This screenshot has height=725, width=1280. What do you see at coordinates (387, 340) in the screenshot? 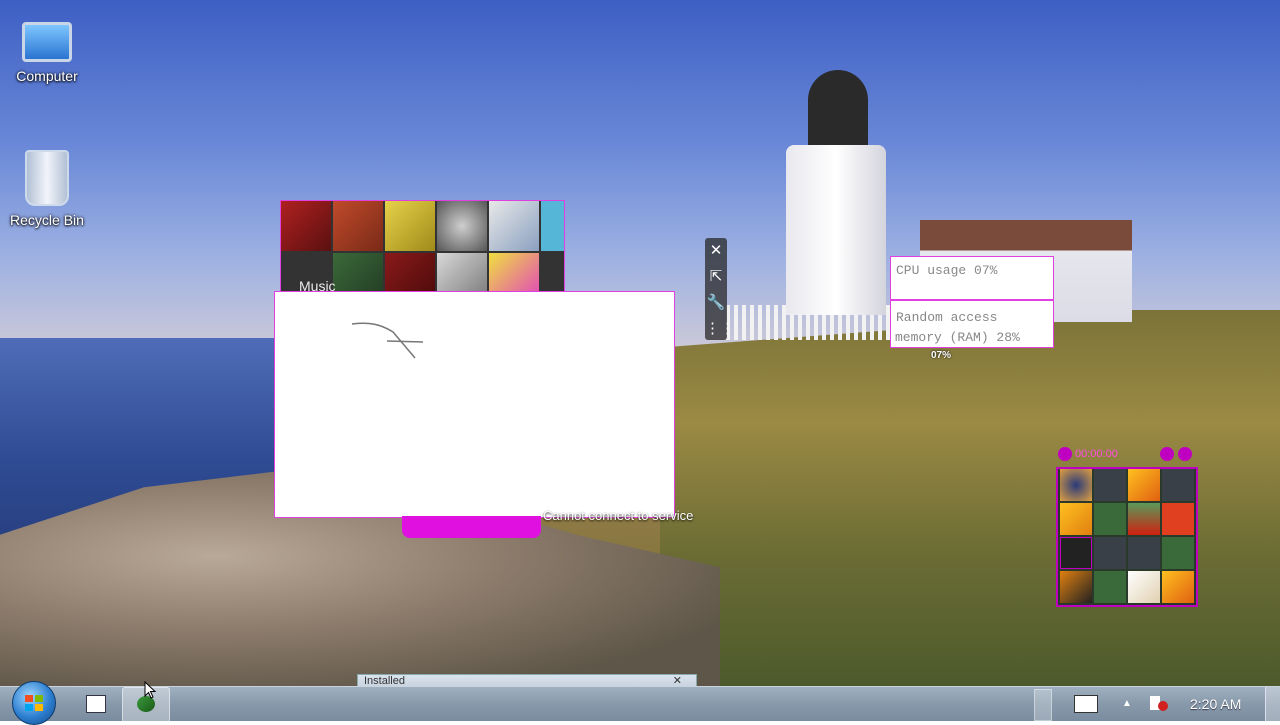
I see `sketch-stroke` at bounding box center [387, 340].